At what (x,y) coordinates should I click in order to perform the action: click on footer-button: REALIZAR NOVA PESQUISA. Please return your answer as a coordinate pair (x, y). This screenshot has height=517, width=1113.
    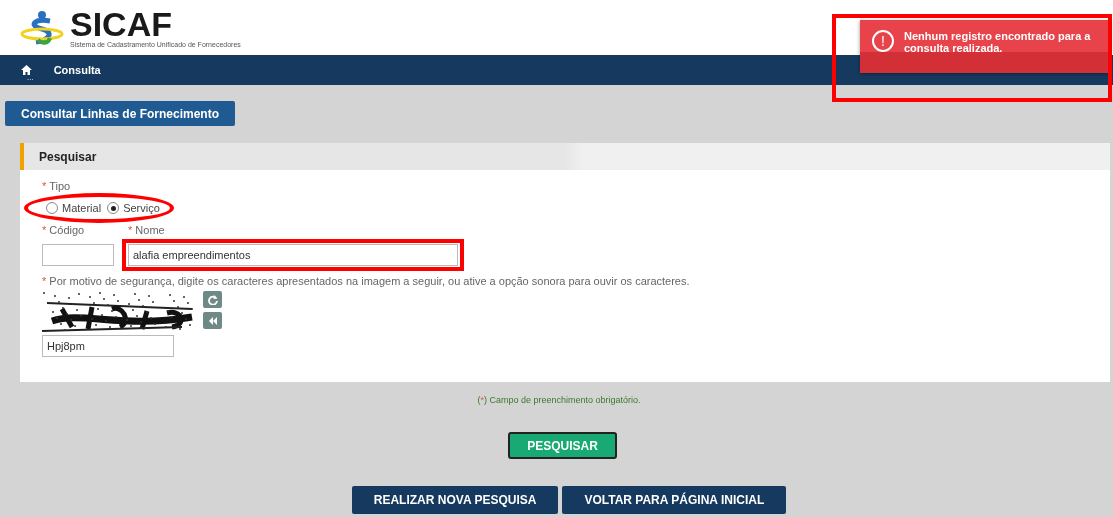
    Looking at the image, I should click on (455, 500).